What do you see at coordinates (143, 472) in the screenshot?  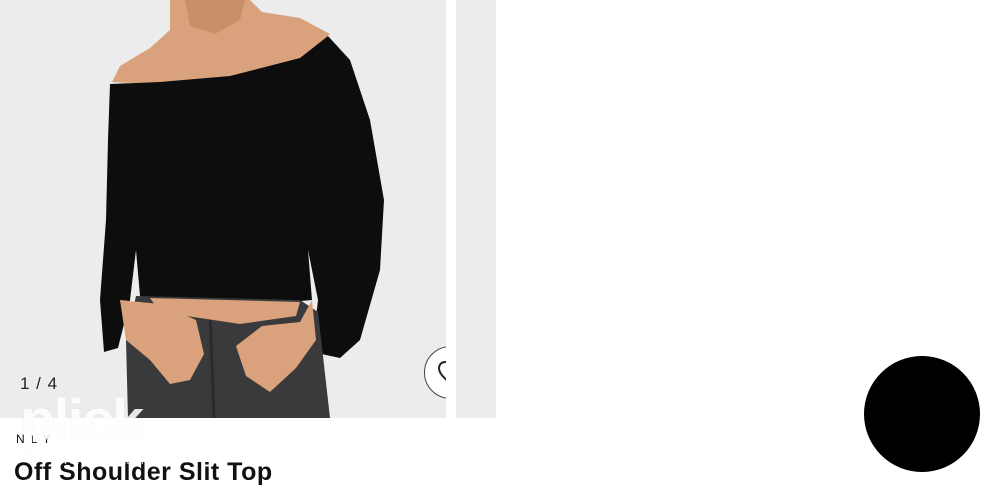 I see `product-title: Off Shoulder Slit Top` at bounding box center [143, 472].